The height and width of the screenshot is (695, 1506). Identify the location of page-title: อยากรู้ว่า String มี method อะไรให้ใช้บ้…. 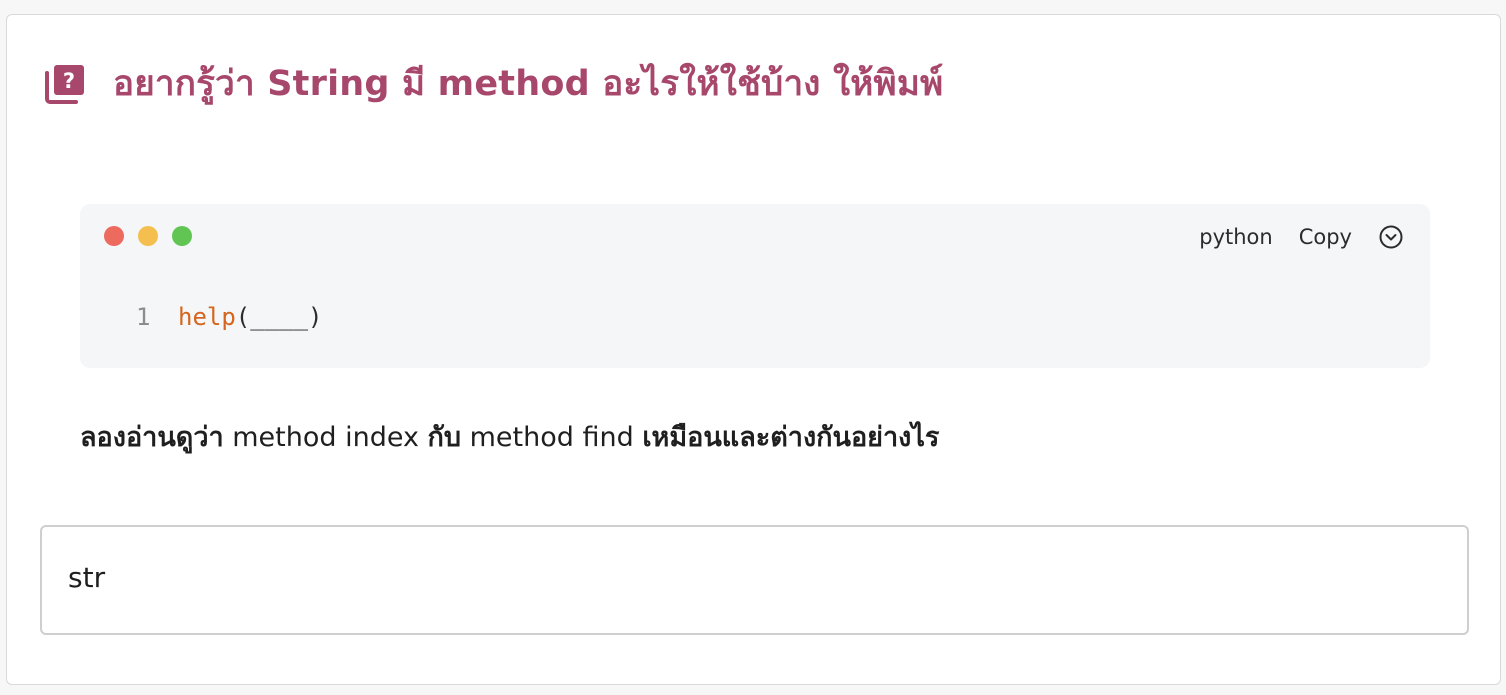
(528, 83).